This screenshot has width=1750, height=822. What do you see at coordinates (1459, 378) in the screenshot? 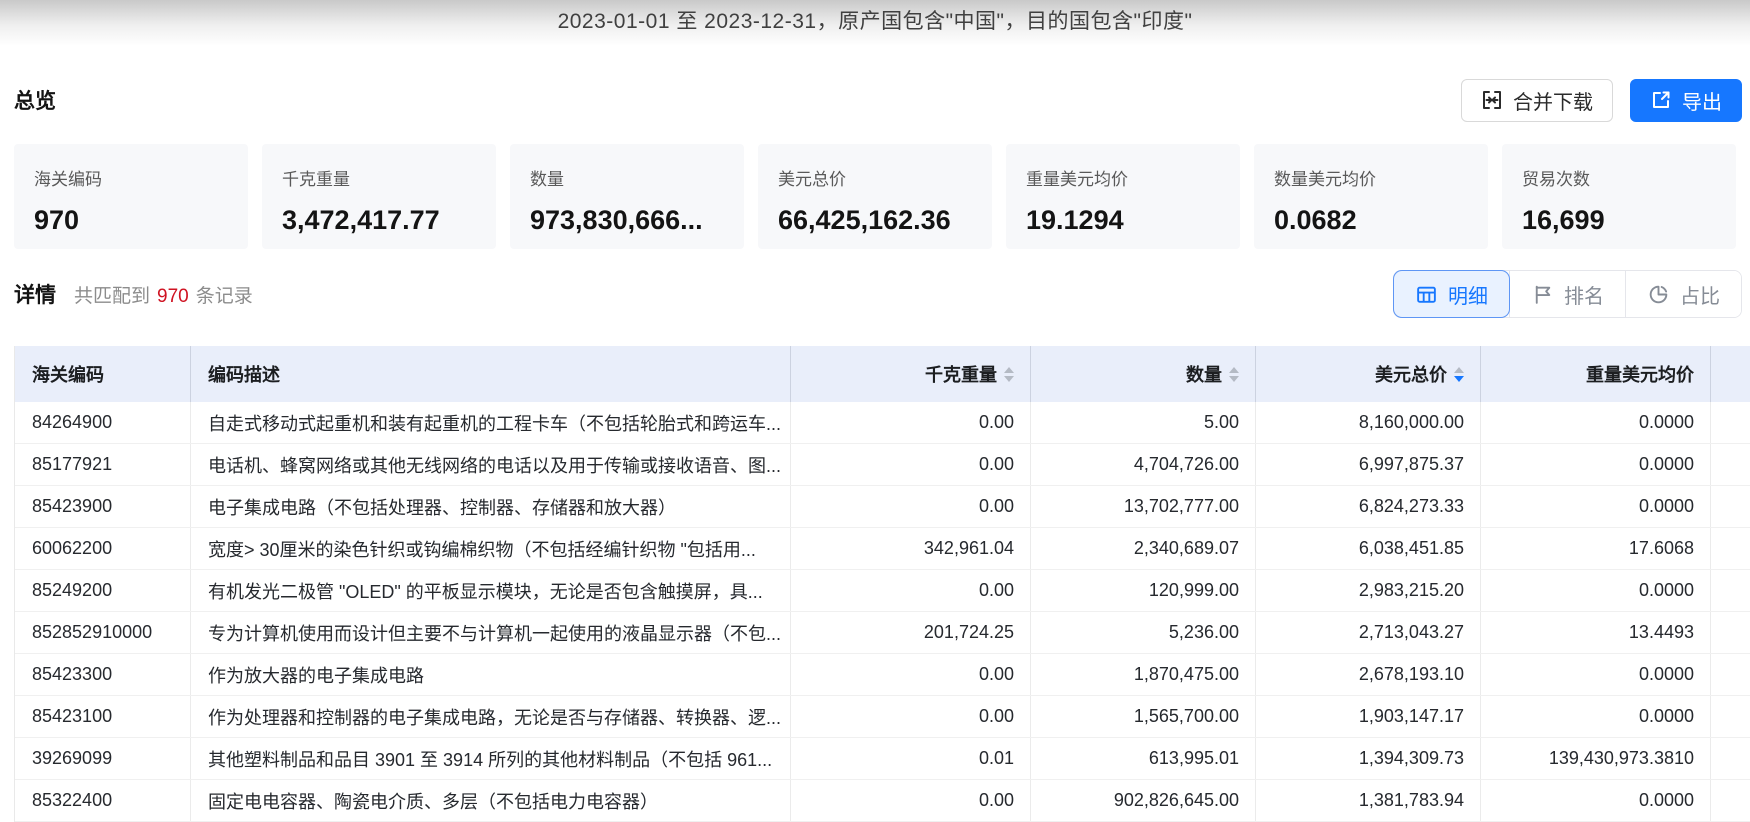
I see `sort-desc-icon-active` at bounding box center [1459, 378].